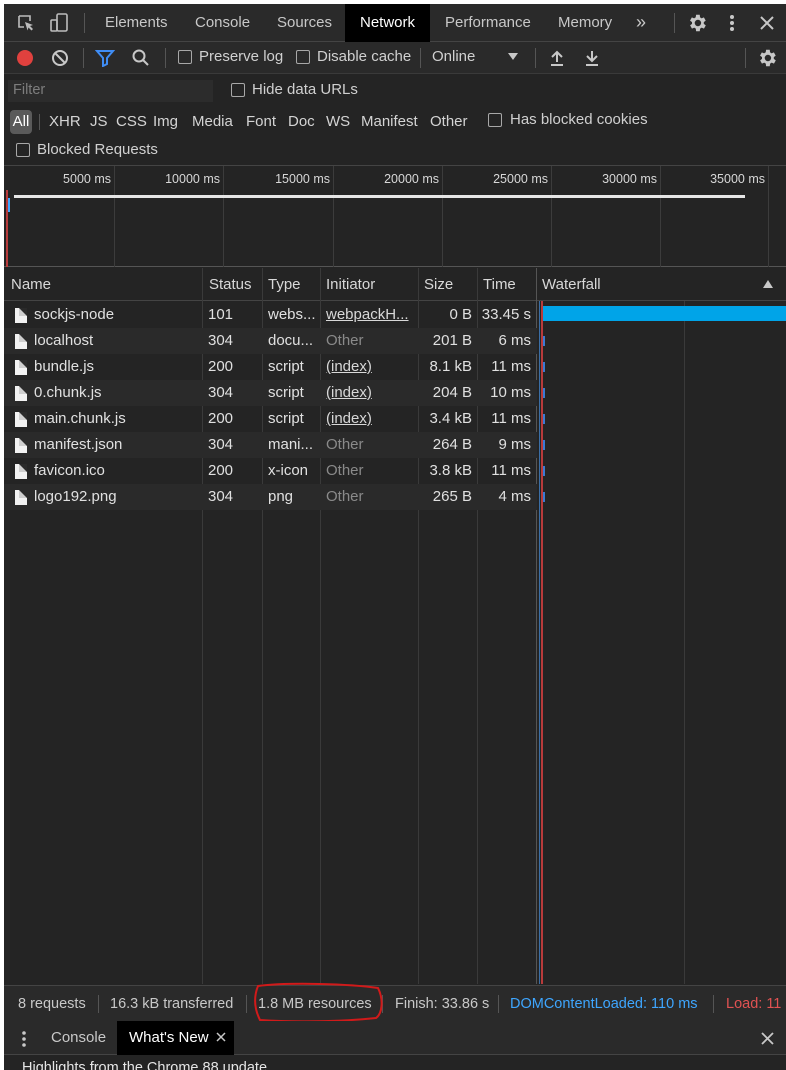  Describe the element at coordinates (767, 1038) in the screenshot. I see `close-drawer-icon` at that location.